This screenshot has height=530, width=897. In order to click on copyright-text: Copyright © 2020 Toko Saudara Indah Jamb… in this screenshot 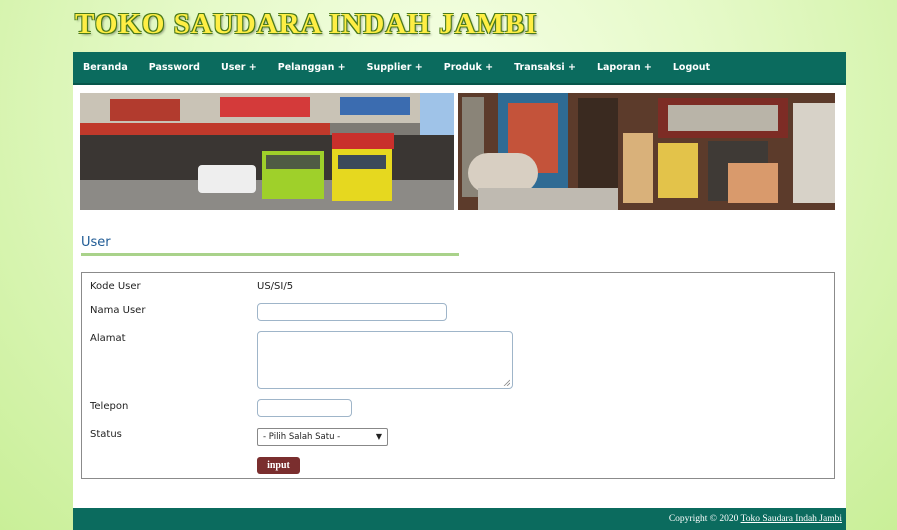, I will do `click(755, 519)`.